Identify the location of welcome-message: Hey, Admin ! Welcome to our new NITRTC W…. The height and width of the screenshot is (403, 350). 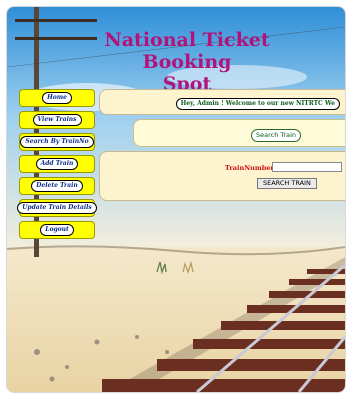
(257, 104).